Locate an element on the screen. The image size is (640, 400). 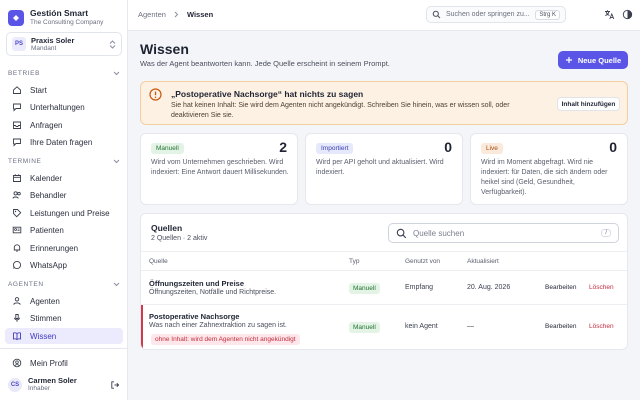
search-icon is located at coordinates (436, 14).